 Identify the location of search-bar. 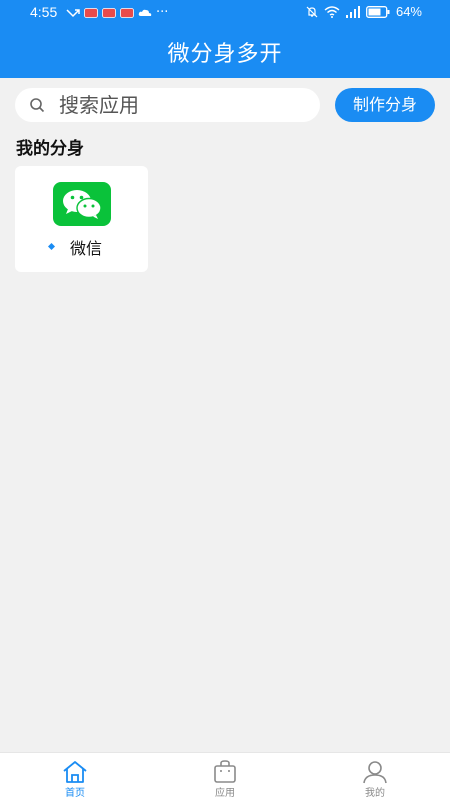
(167, 105).